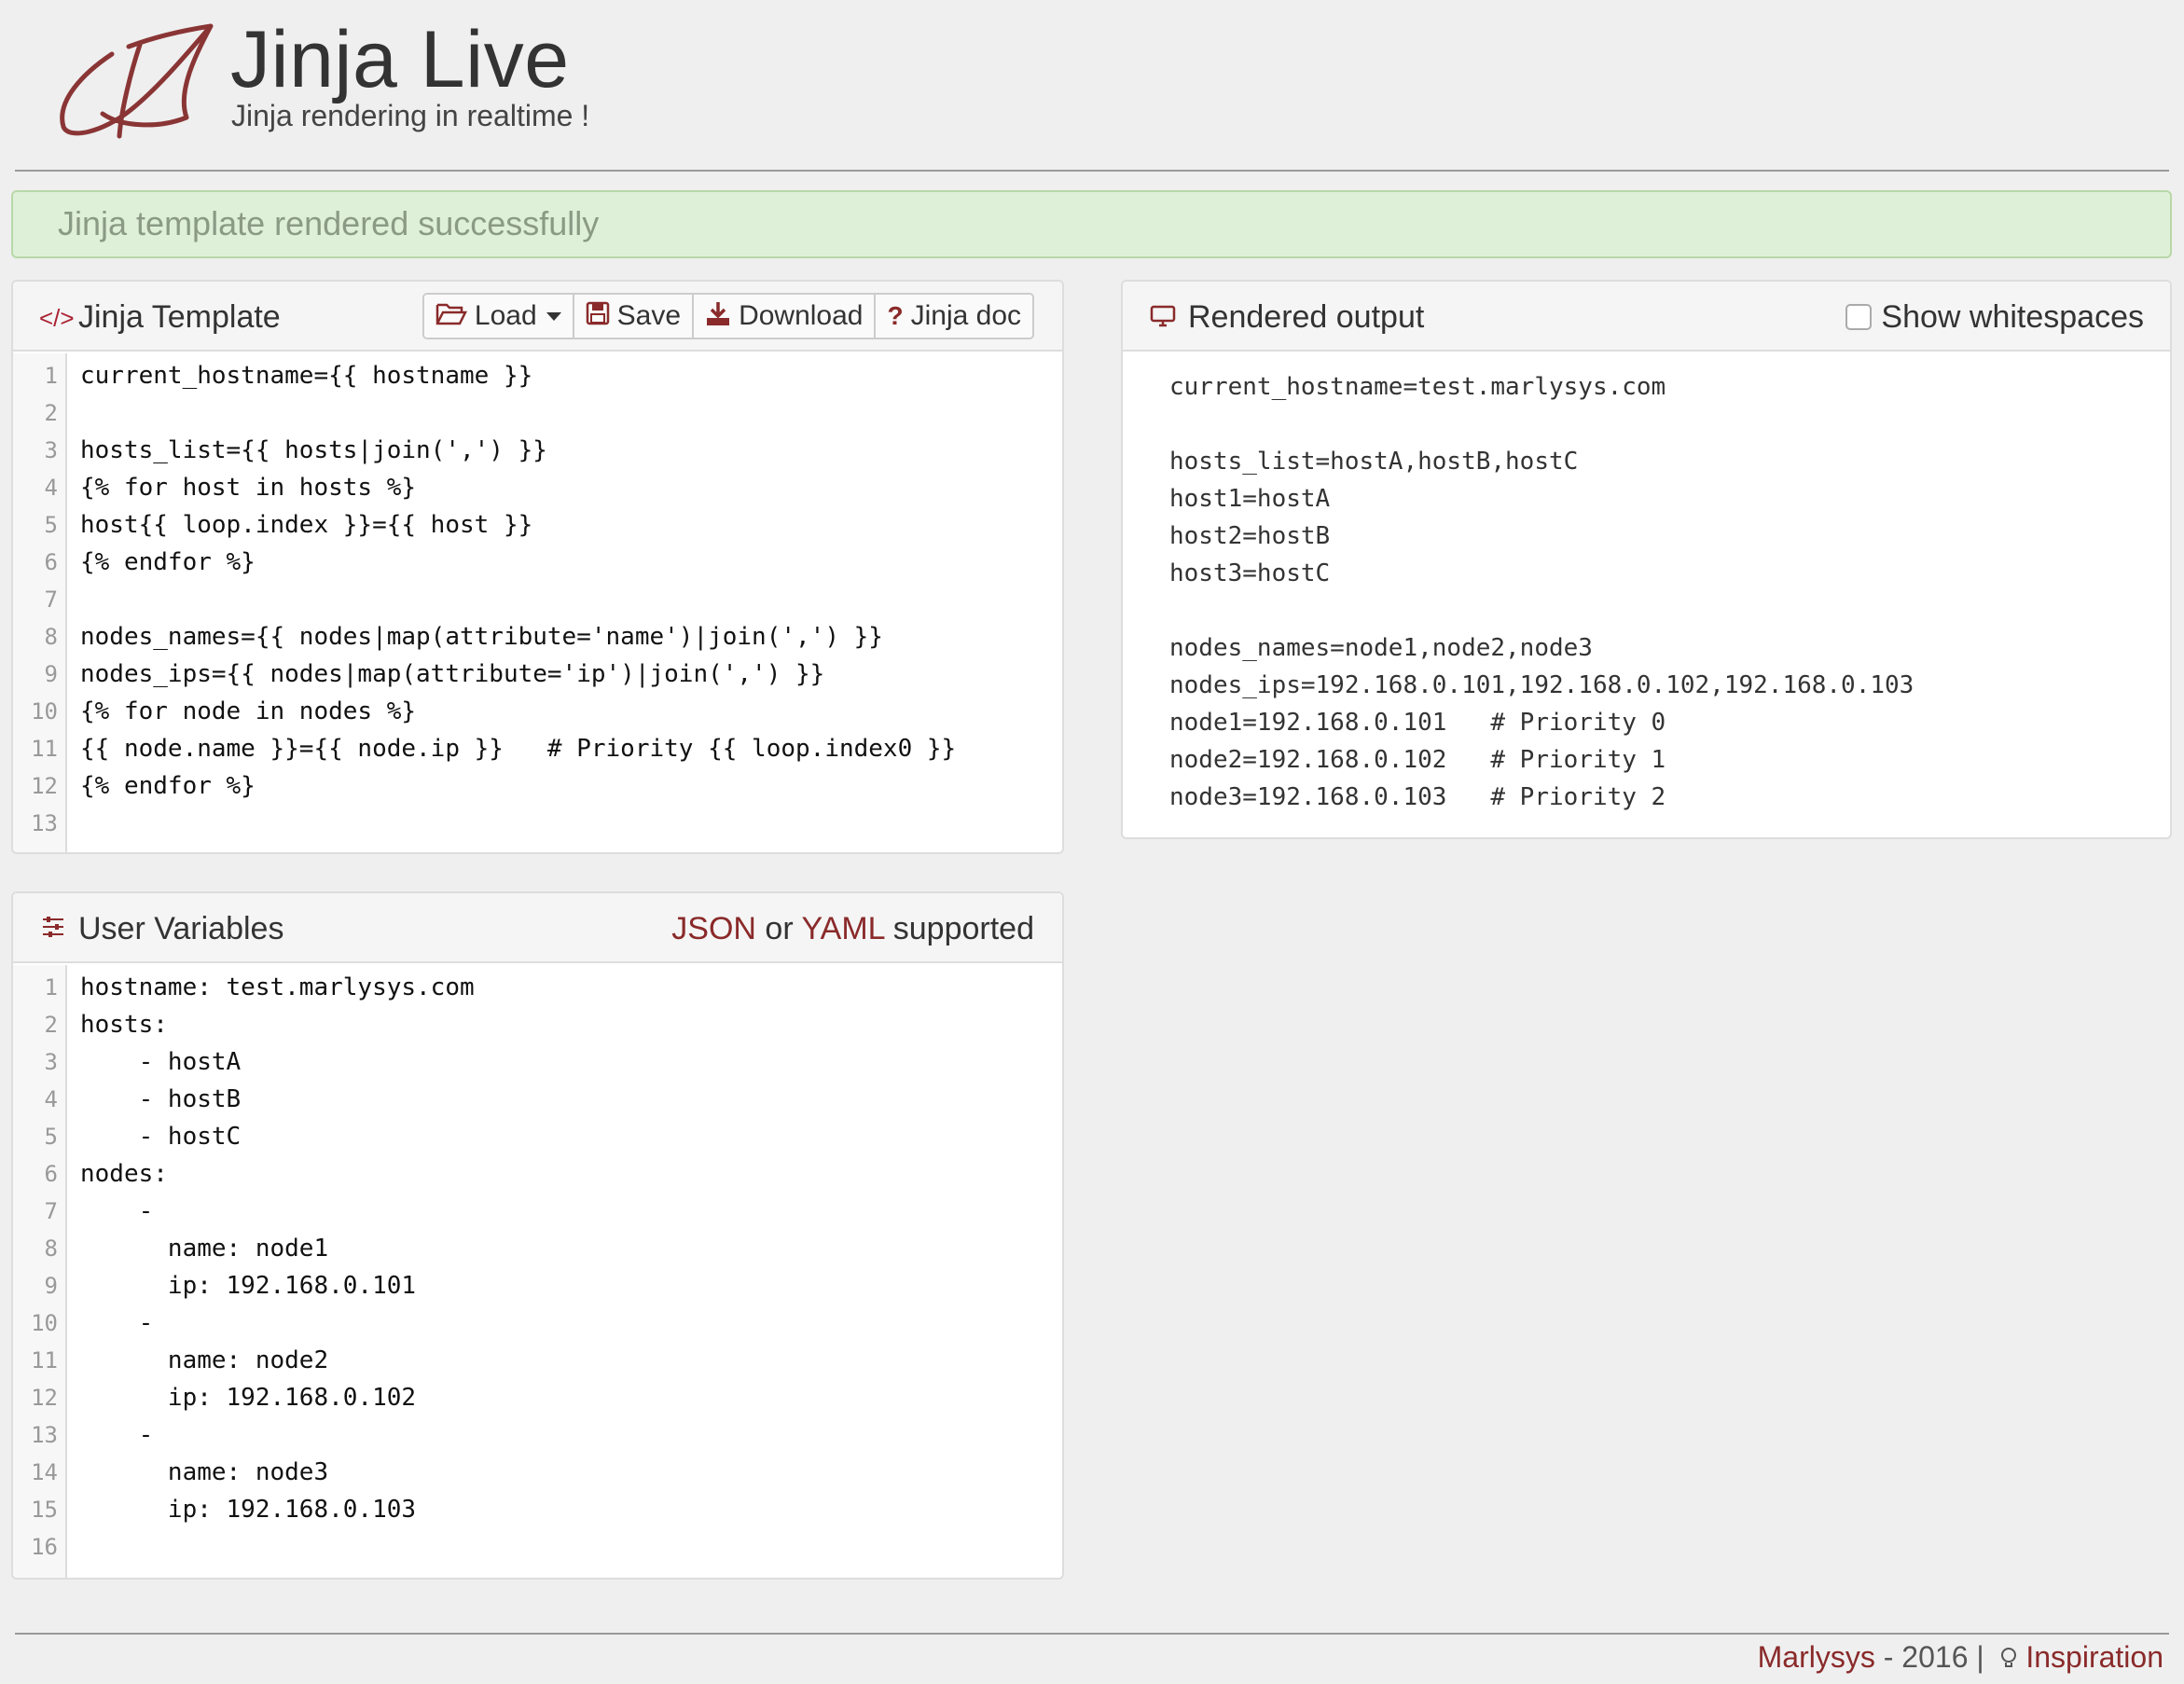  I want to click on line-text: nodes:, so click(124, 1174).